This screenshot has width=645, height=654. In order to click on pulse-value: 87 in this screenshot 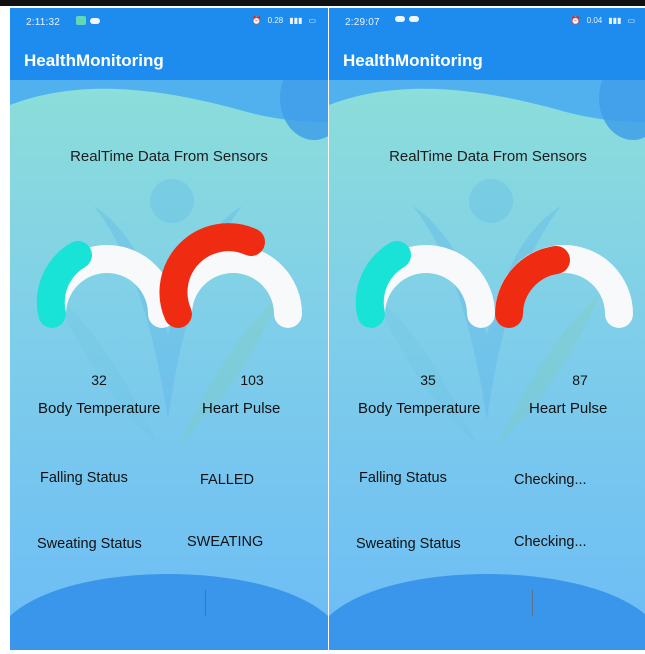, I will do `click(580, 380)`.